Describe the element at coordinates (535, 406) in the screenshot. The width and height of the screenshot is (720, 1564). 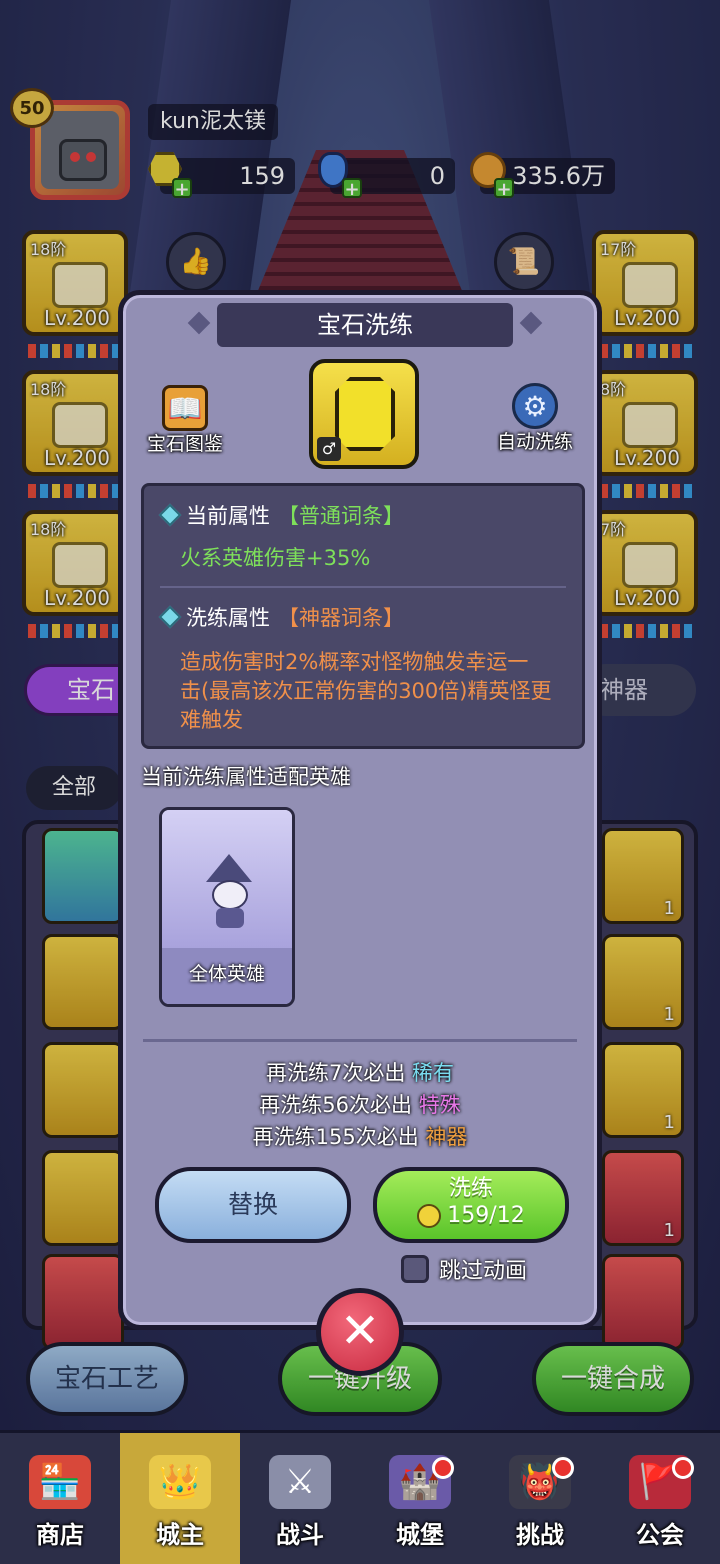
I see `gear-icon: ⚙` at that location.